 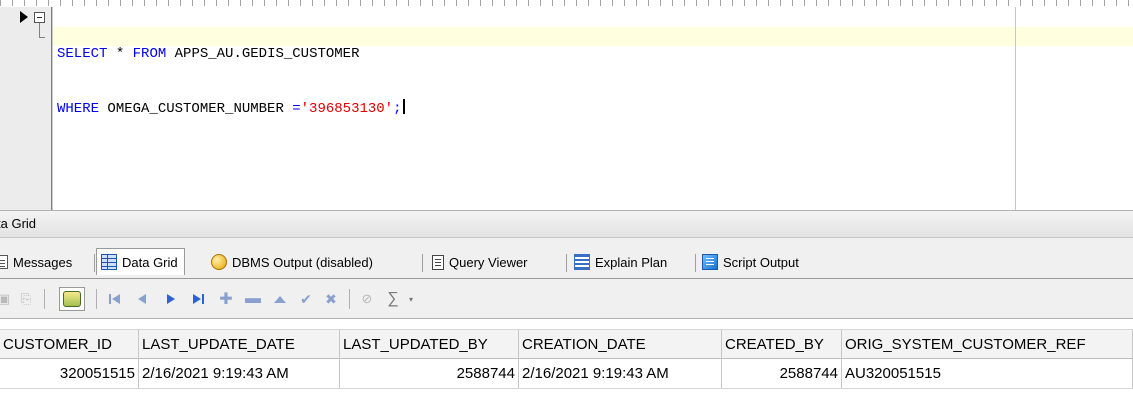 I want to click on text-caret, so click(x=404, y=106).